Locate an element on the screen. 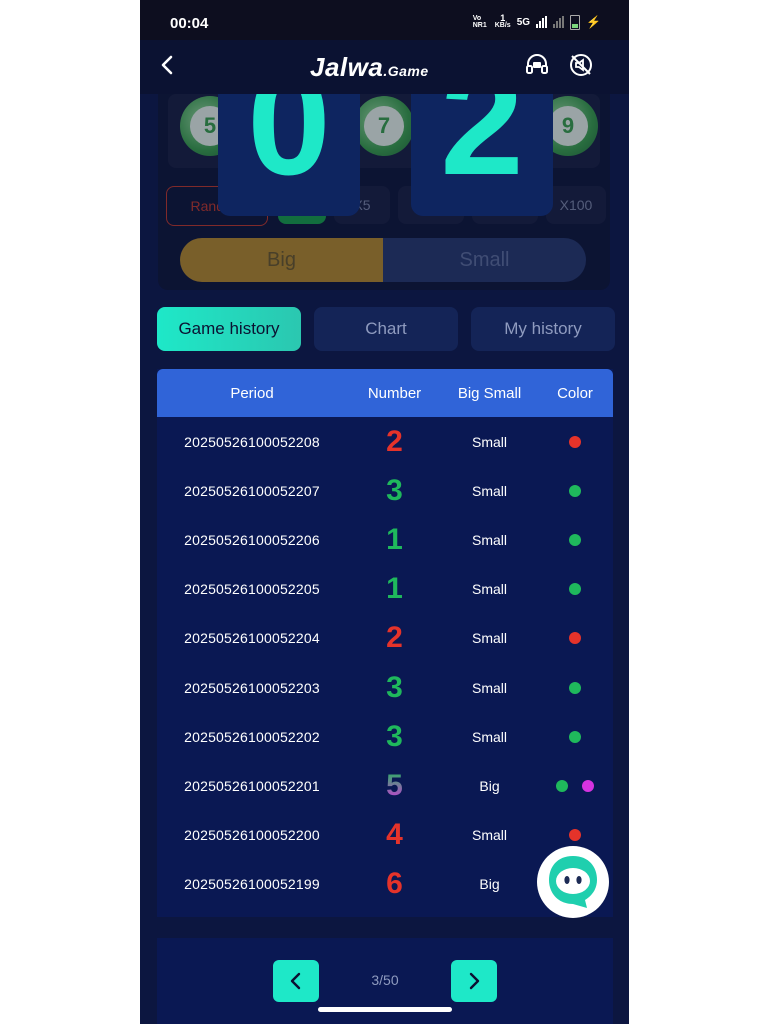 The image size is (768, 1024). result-digit-card: 0 is located at coordinates (289, 155).